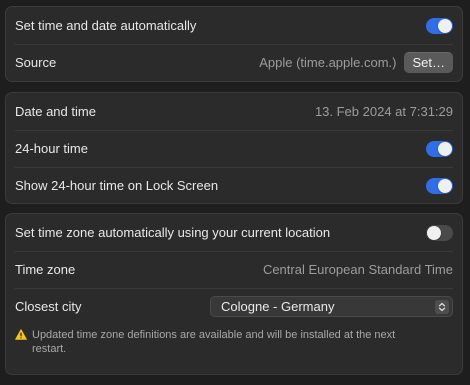 The height and width of the screenshot is (385, 470). What do you see at coordinates (45, 269) in the screenshot?
I see `timezone-label: Time zone` at bounding box center [45, 269].